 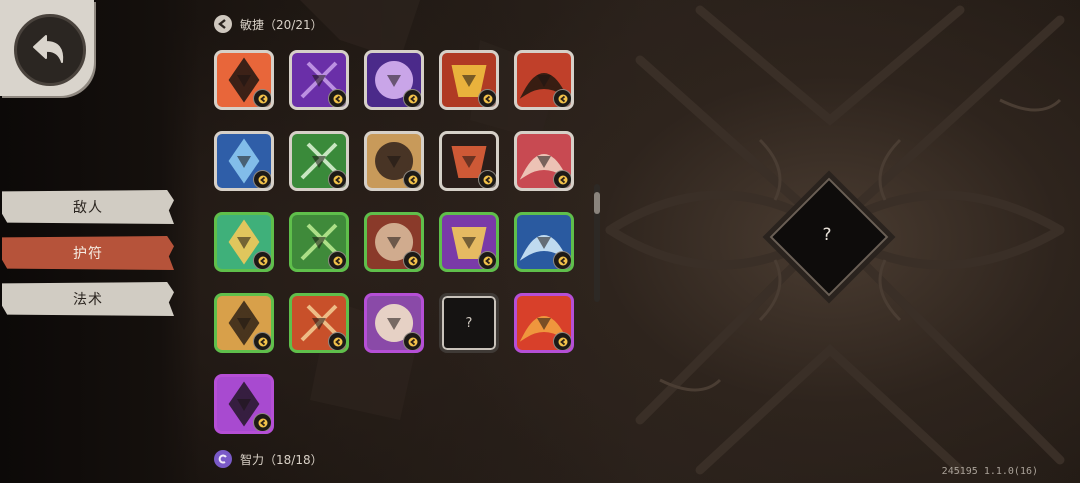 What do you see at coordinates (989, 471) in the screenshot?
I see `version-text: 245195 1.1.0(16)` at bounding box center [989, 471].